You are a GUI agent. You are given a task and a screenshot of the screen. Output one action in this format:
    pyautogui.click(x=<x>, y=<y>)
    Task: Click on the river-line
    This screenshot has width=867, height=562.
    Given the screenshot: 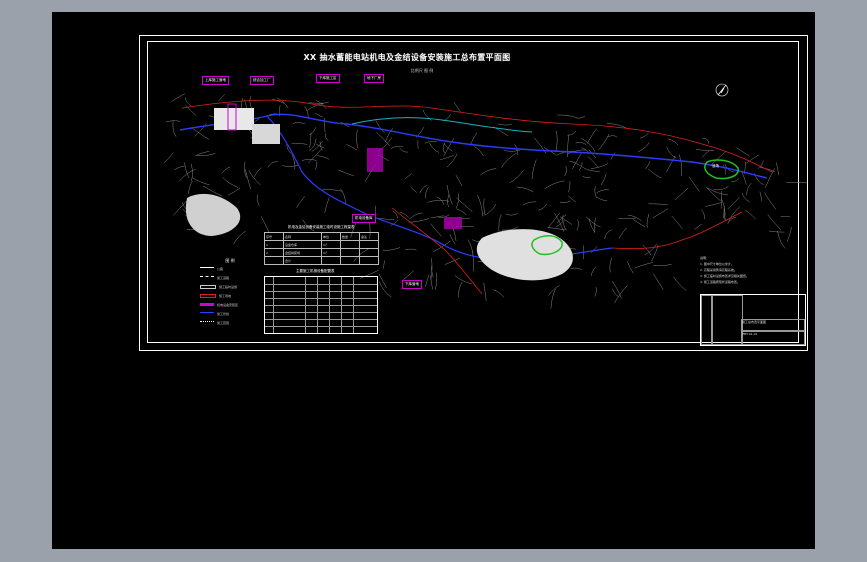 What is the action you would take?
    pyautogui.click(x=473, y=146)
    